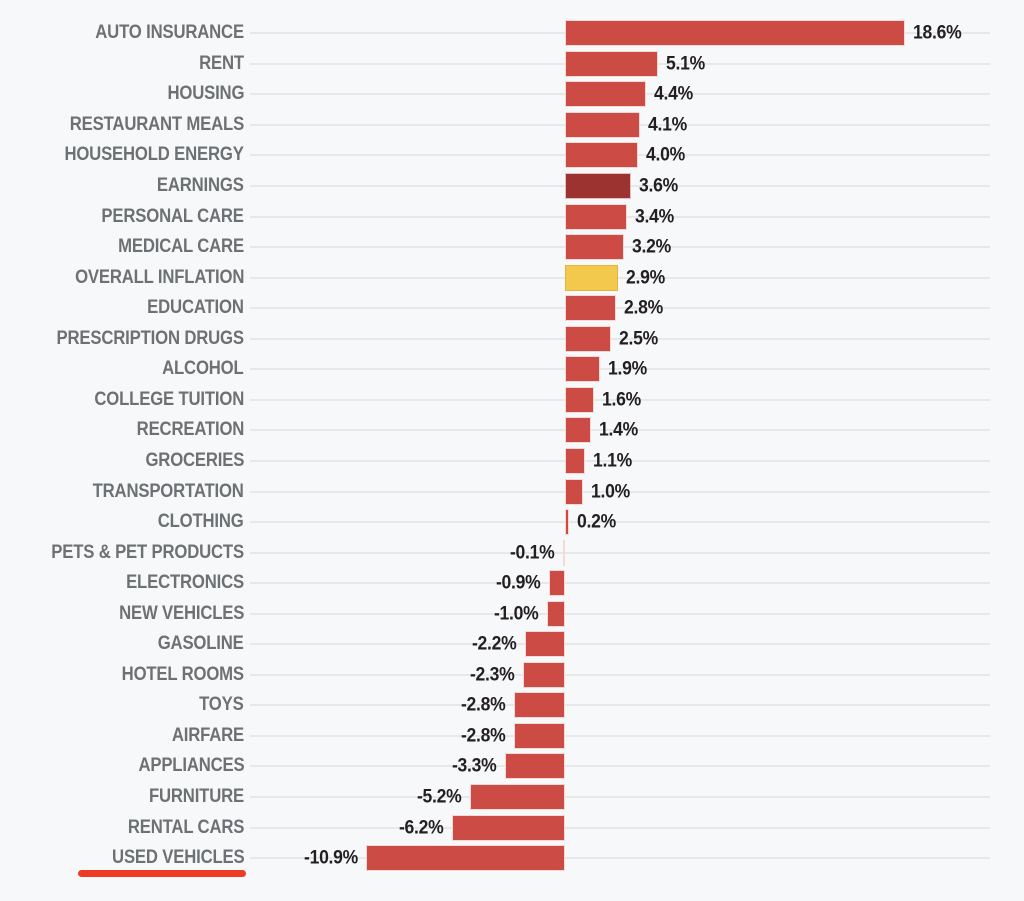  Describe the element at coordinates (512, 33) in the screenshot. I see `chart-row: AUTO INSURANCE 18.6%` at that location.